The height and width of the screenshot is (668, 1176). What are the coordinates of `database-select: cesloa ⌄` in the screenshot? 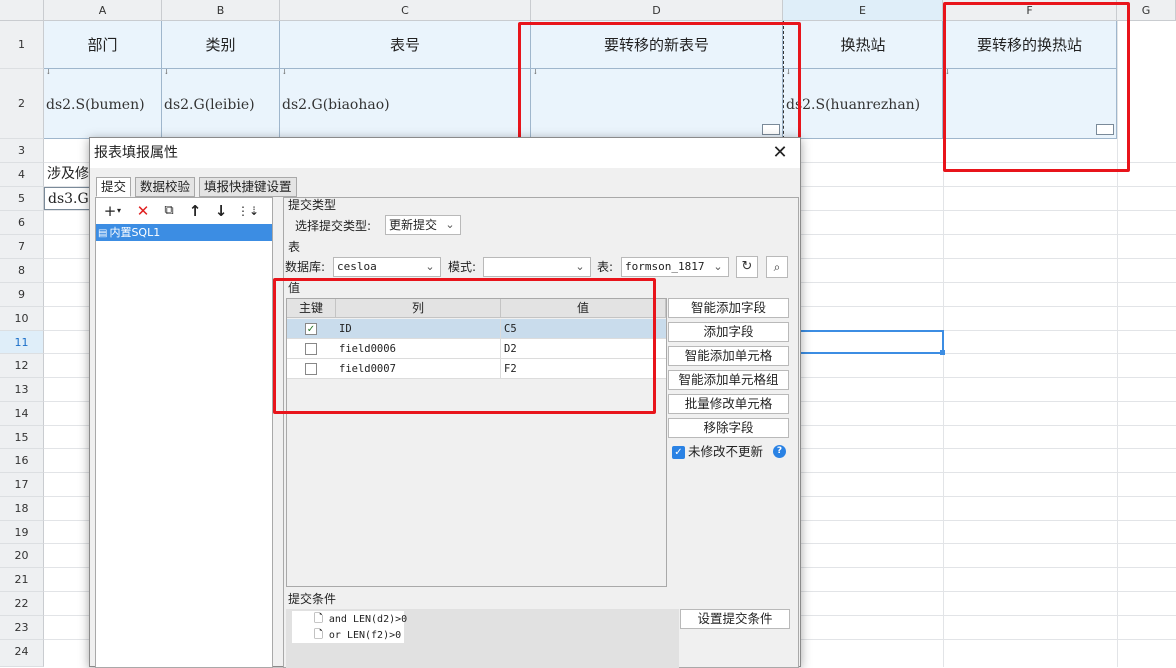 It's located at (387, 267).